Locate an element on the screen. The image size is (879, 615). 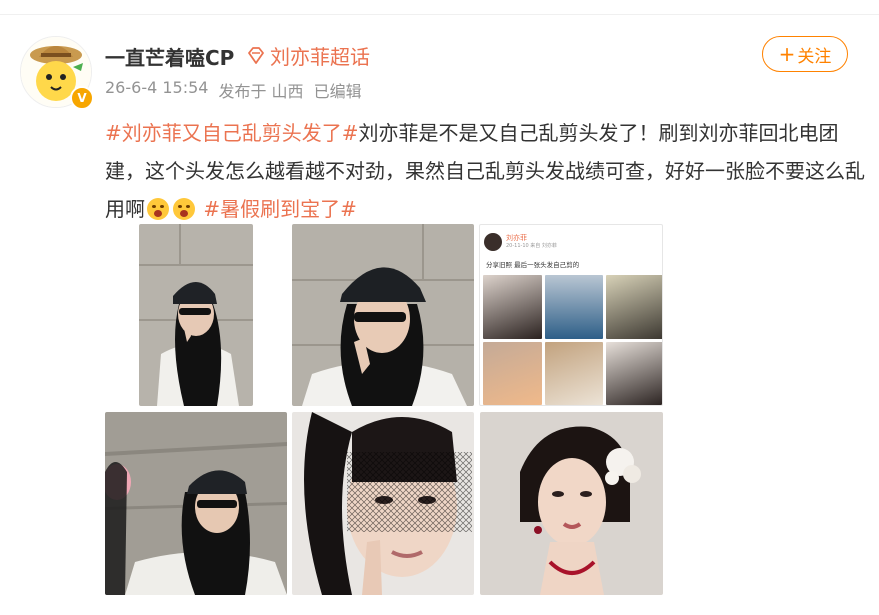
supertopic-link: 刘亦菲超话 is located at coordinates (307, 55).